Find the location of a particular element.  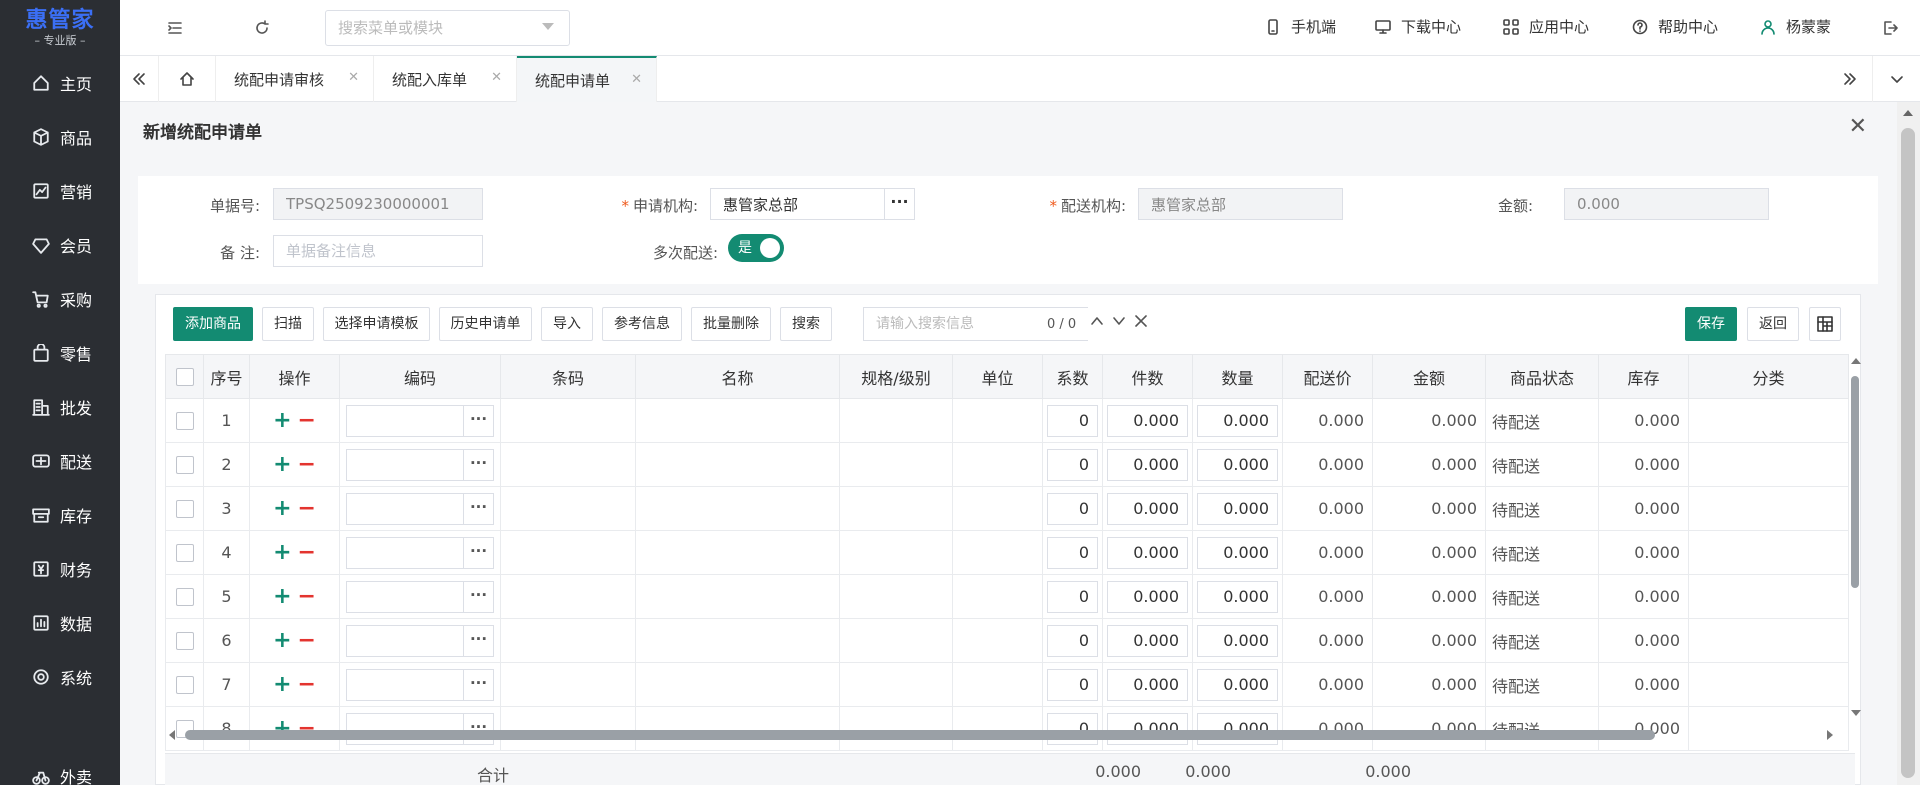

col-header: 系数 is located at coordinates (1072, 376).